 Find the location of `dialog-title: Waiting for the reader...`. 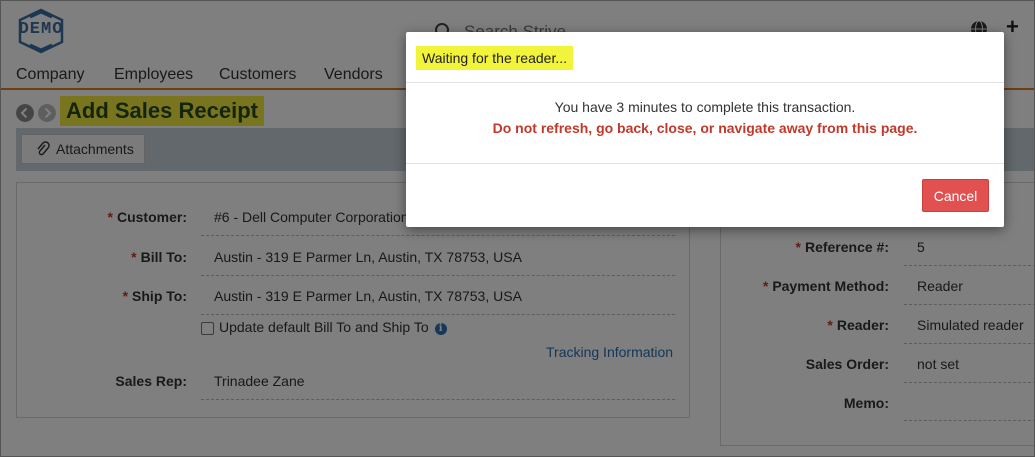

dialog-title: Waiting for the reader... is located at coordinates (494, 58).